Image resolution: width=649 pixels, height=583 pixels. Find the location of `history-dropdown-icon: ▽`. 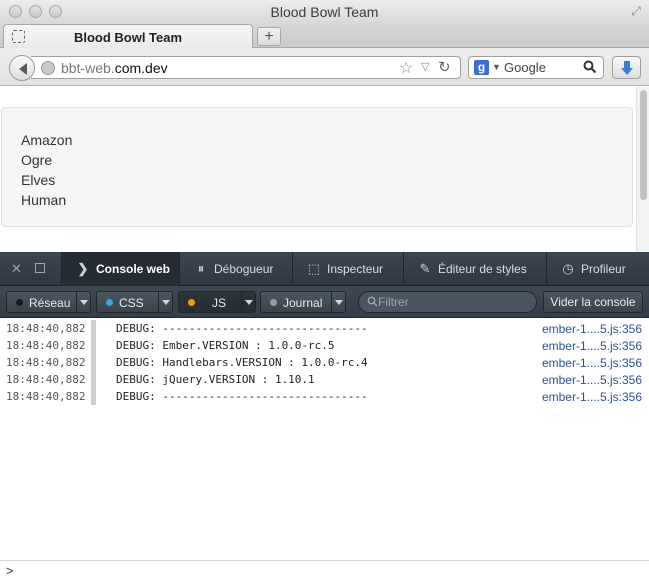

history-dropdown-icon: ▽ is located at coordinates (425, 66).